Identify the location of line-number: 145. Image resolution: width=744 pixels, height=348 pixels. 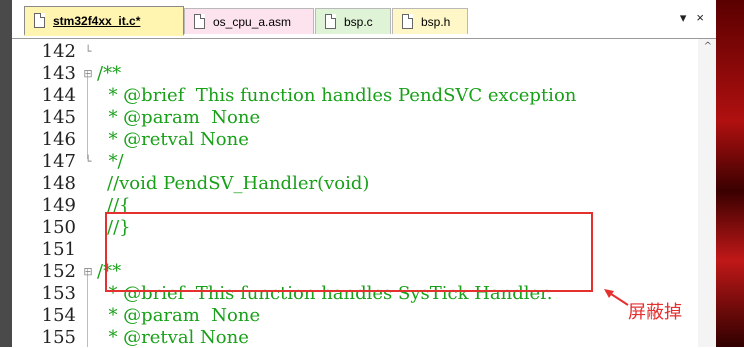
(58, 117).